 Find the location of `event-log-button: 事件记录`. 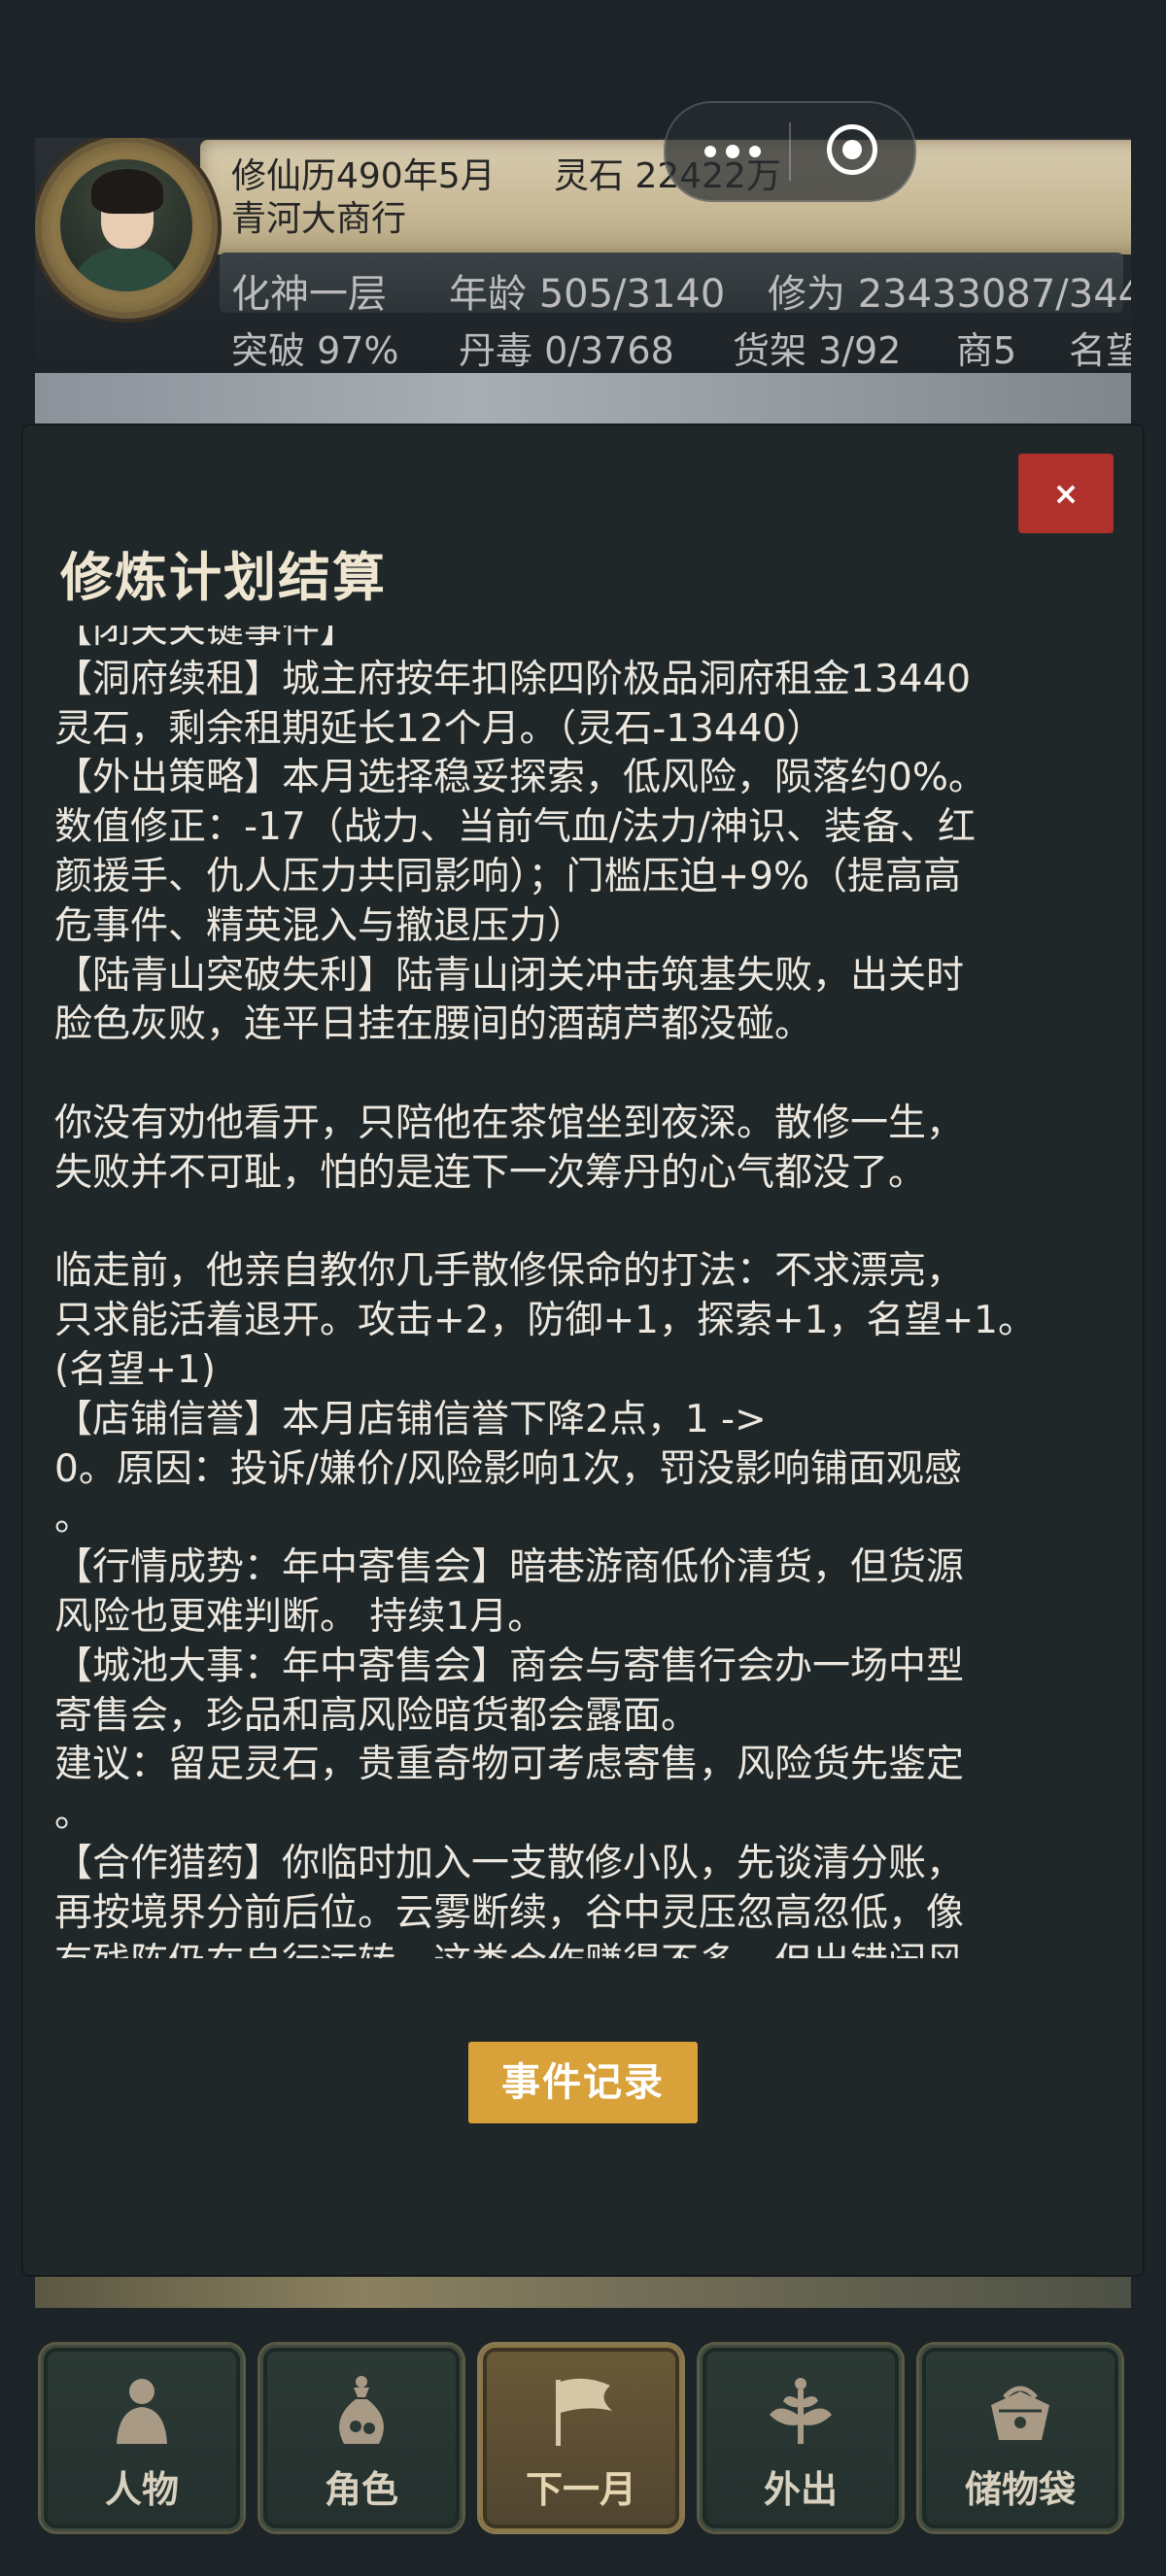

event-log-button: 事件记录 is located at coordinates (583, 2082).